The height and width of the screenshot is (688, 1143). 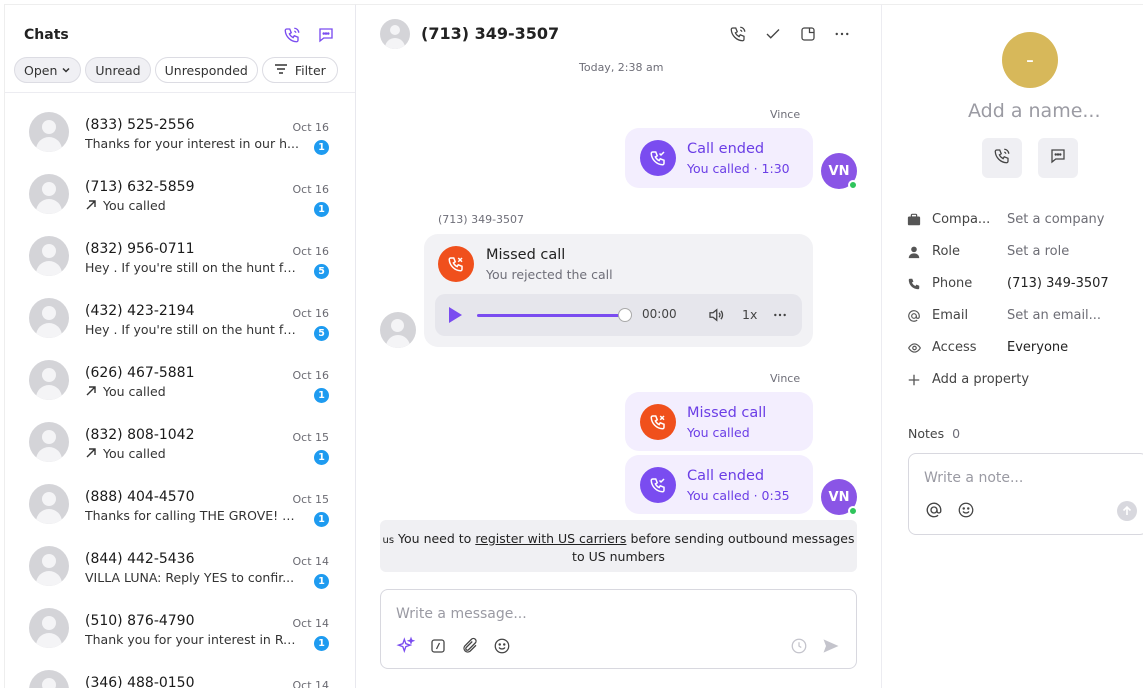 I want to click on call-ended-bubble: Call ended You called · 1:30, so click(x=719, y=158).